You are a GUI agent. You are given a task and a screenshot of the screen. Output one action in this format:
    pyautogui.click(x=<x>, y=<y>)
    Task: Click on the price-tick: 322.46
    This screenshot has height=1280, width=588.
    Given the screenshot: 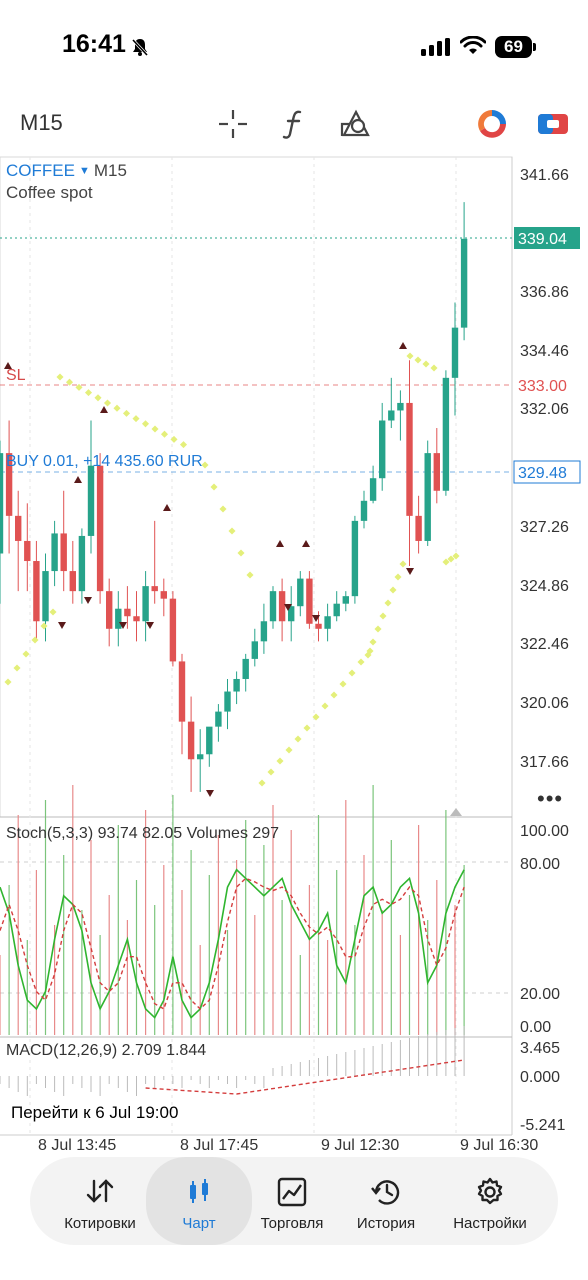 What is the action you would take?
    pyautogui.click(x=544, y=644)
    